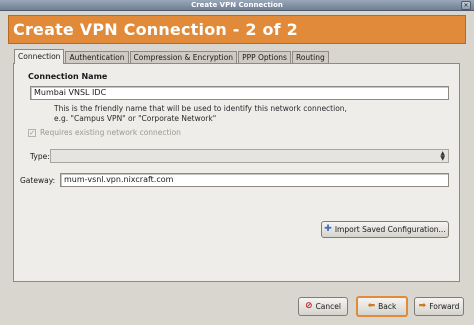 Image resolution: width=474 pixels, height=325 pixels. I want to click on close-window-button: ✕, so click(466, 5).